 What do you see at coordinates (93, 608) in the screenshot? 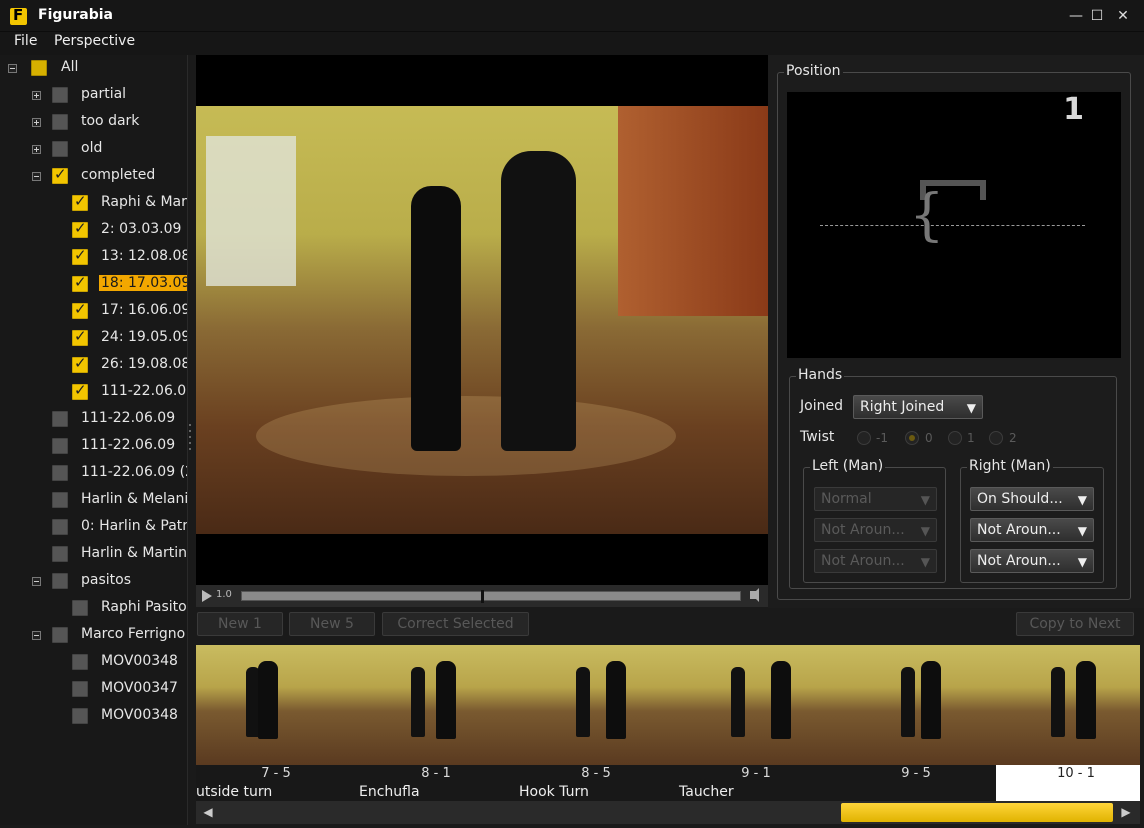
I see `tree-item: Raphi Pasitos` at bounding box center [93, 608].